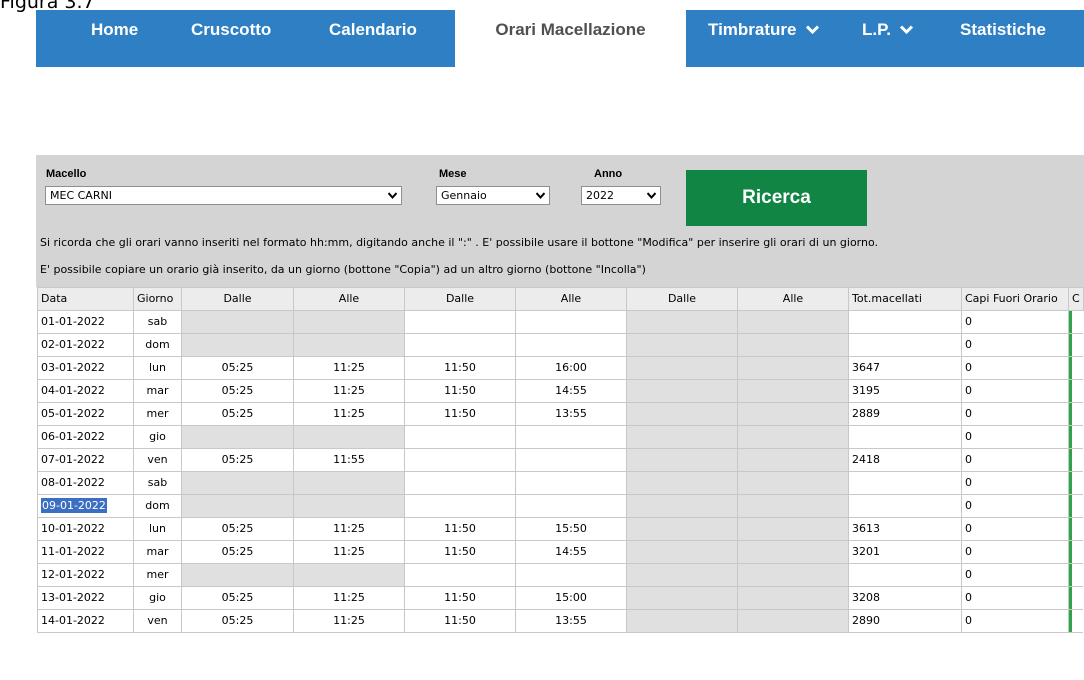  I want to click on cell-tot-macellati: 3647, so click(905, 367).